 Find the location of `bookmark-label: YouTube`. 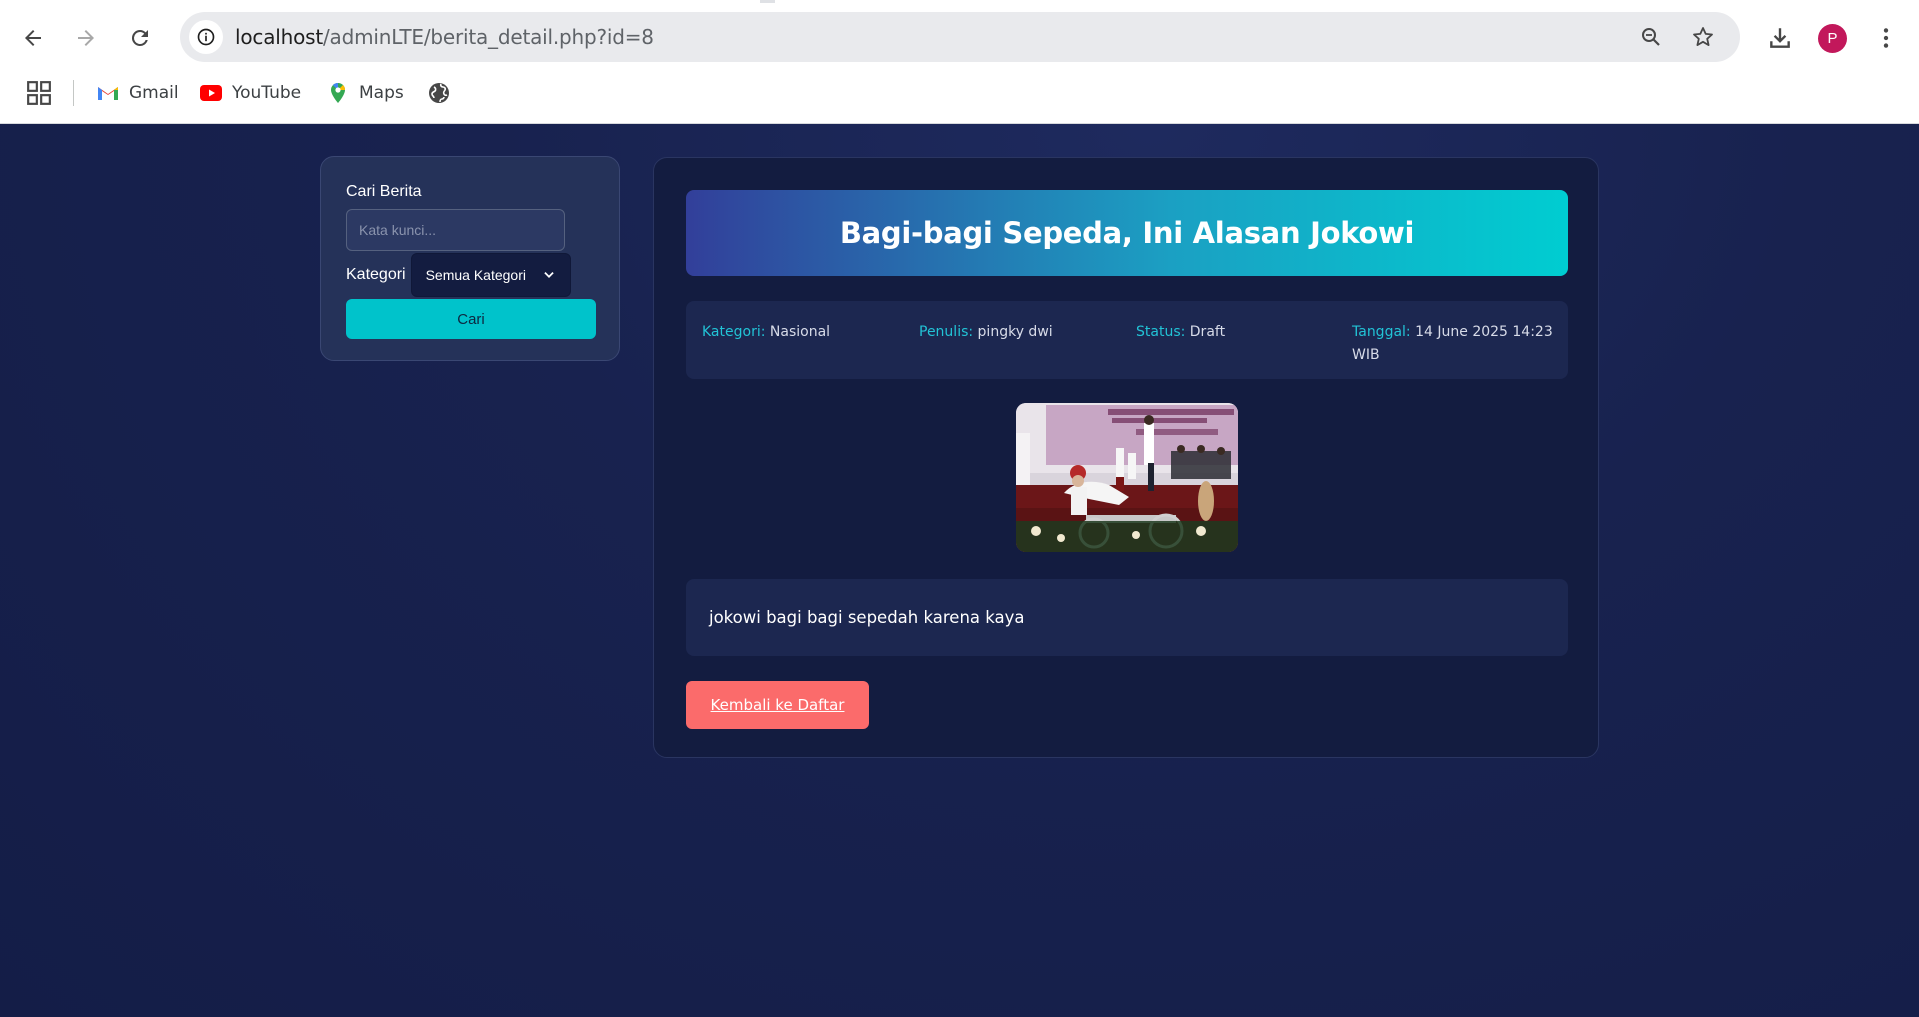

bookmark-label: YouTube is located at coordinates (267, 93).